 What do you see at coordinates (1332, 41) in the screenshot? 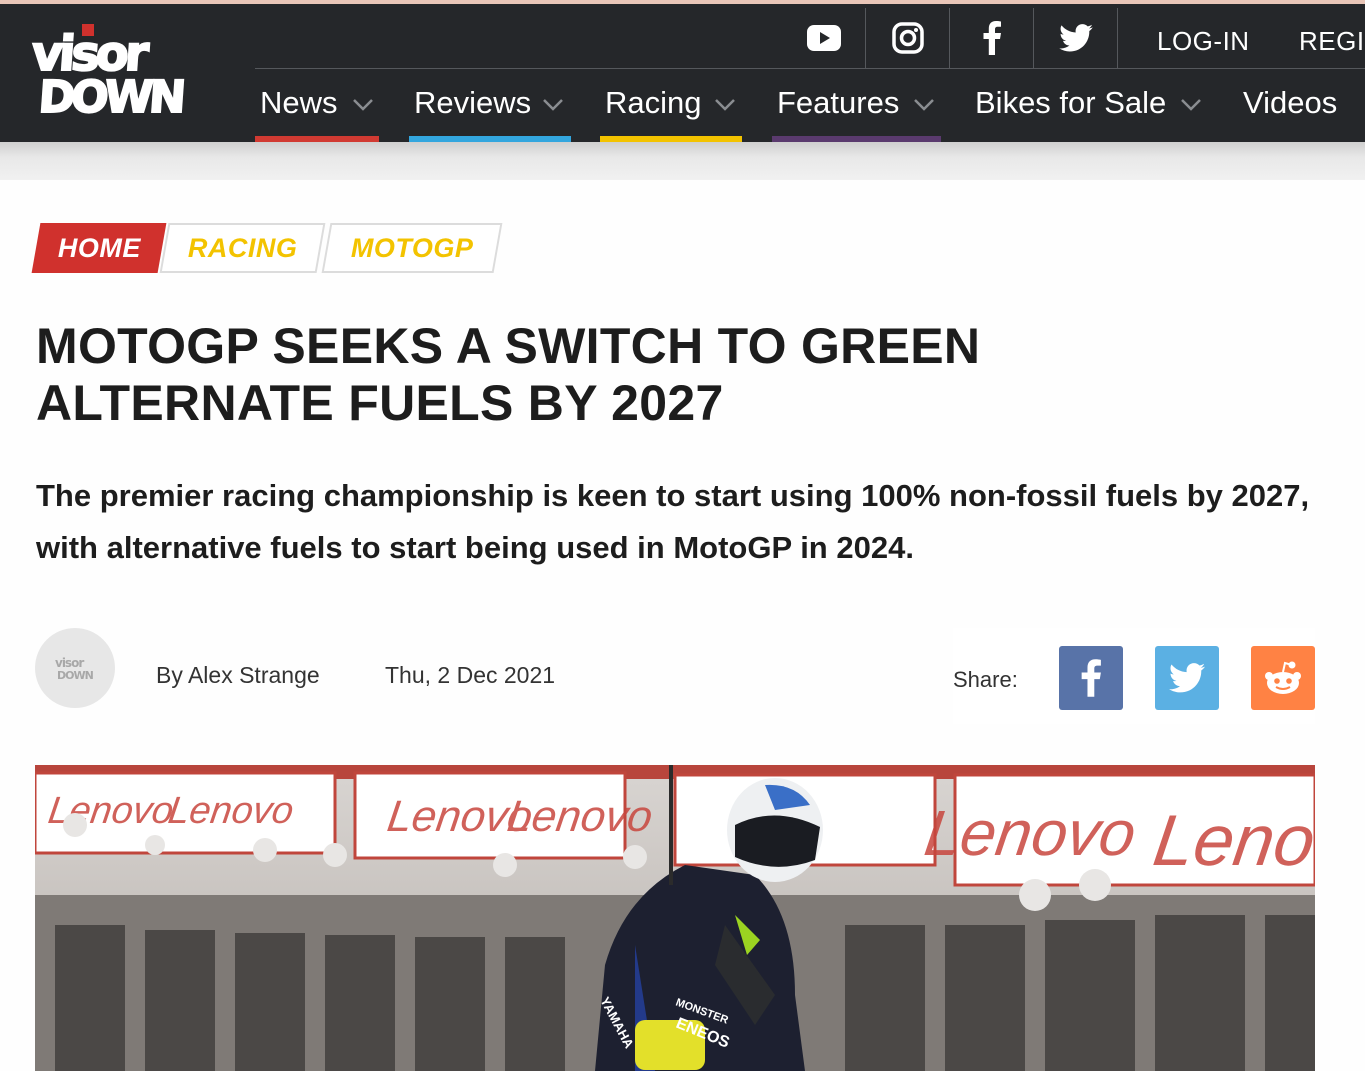
I see `register-link: REGIS` at bounding box center [1332, 41].